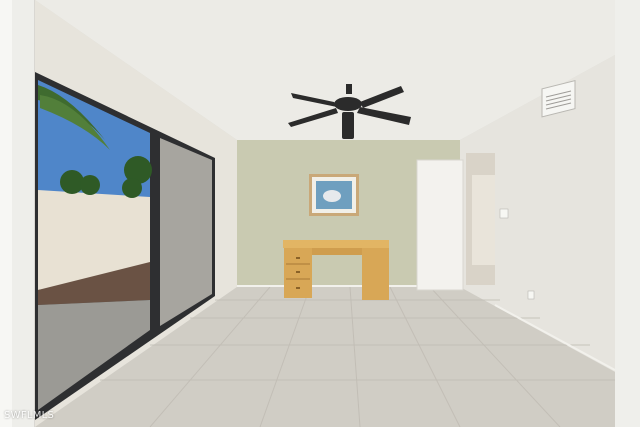  What do you see at coordinates (29, 415) in the screenshot?
I see `photo-watermark: SWFLMLS` at bounding box center [29, 415].